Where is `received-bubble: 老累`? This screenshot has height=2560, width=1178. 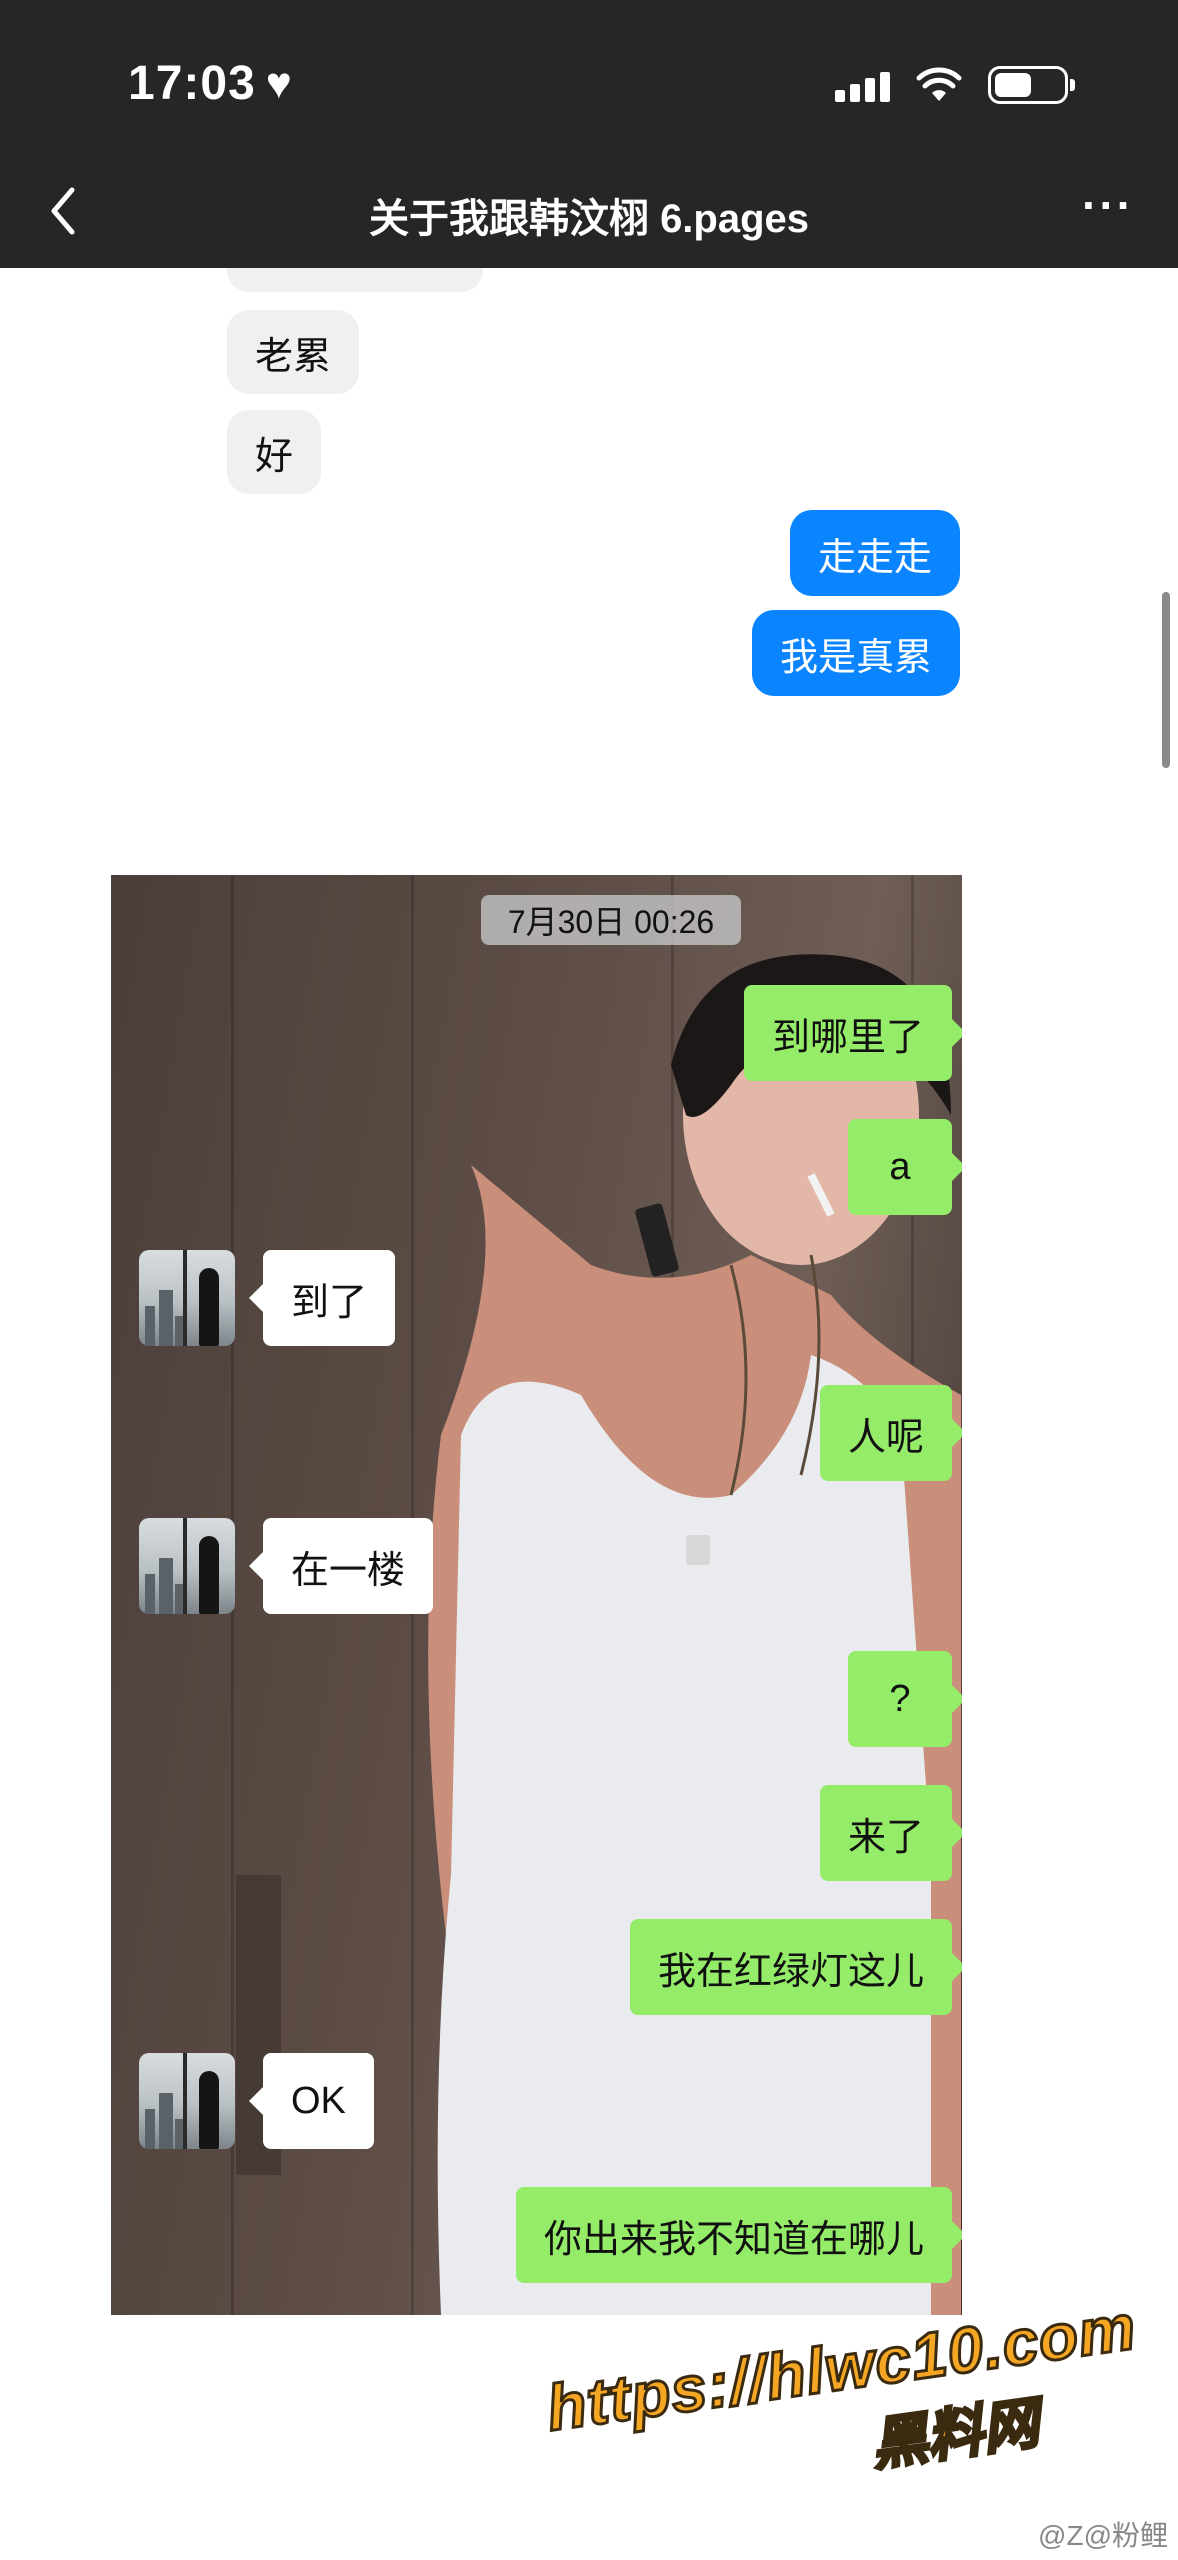 received-bubble: 老累 is located at coordinates (293, 352).